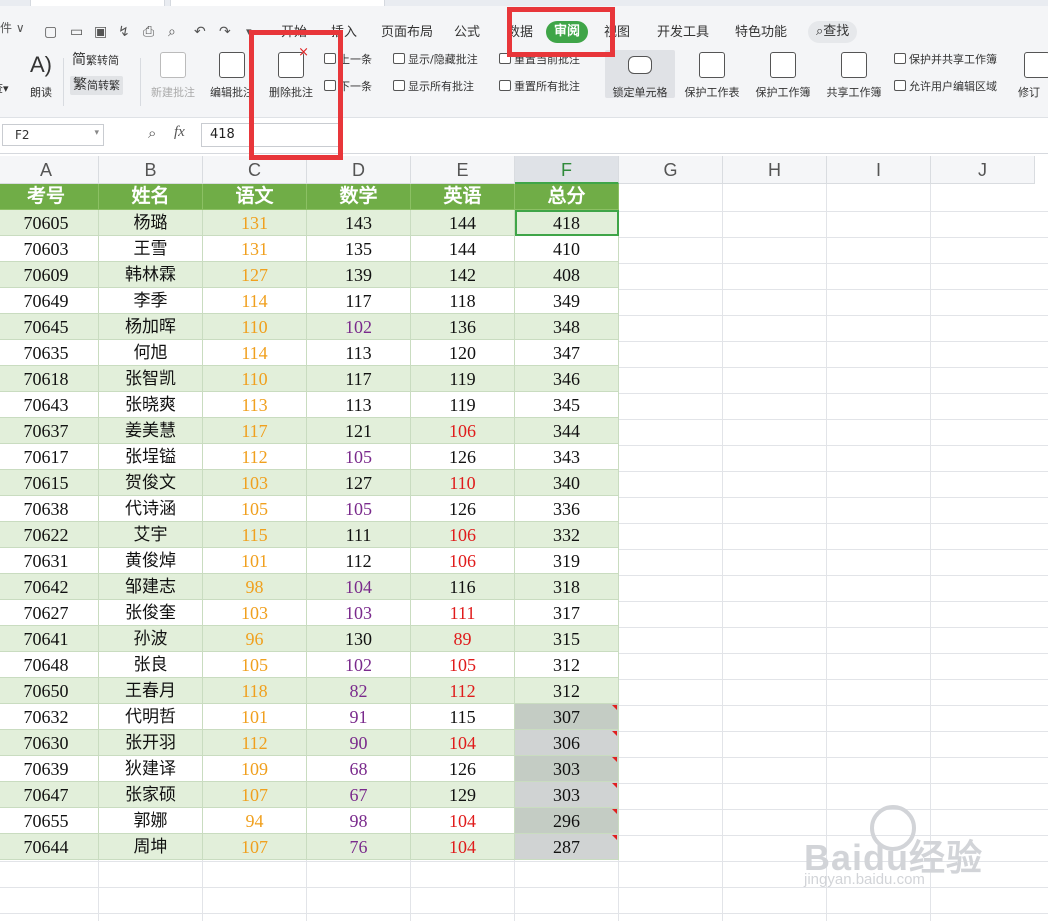 The image size is (1048, 921). What do you see at coordinates (172, 32) in the screenshot?
I see `print-preview-icon: ⌕` at bounding box center [172, 32].